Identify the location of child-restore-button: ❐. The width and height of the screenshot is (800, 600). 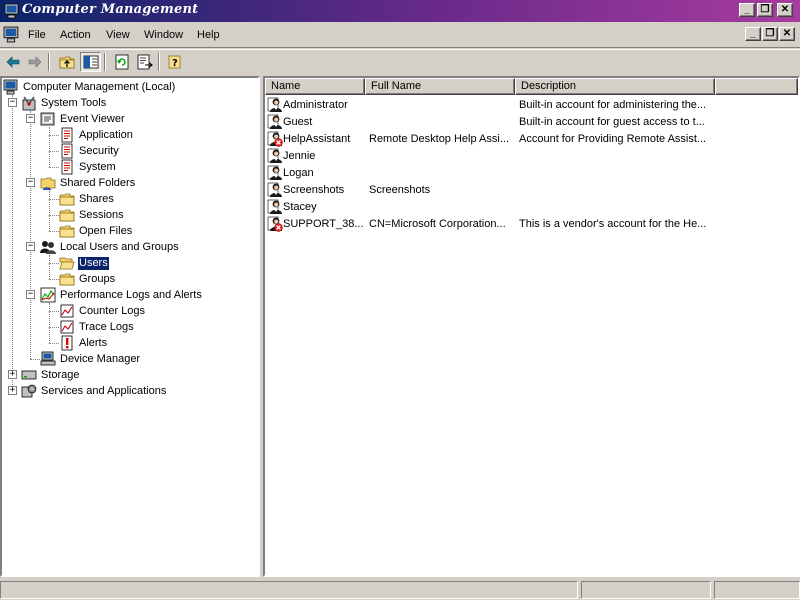
(770, 34).